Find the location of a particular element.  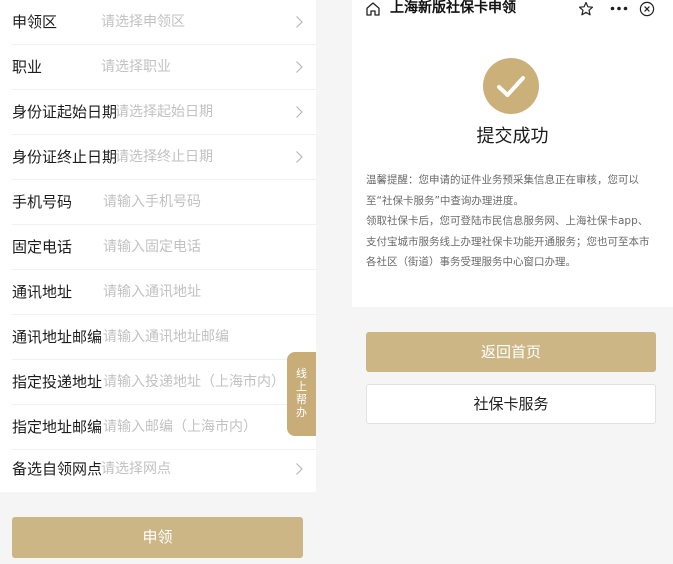

form-label: 手机号码 is located at coordinates (42, 202).